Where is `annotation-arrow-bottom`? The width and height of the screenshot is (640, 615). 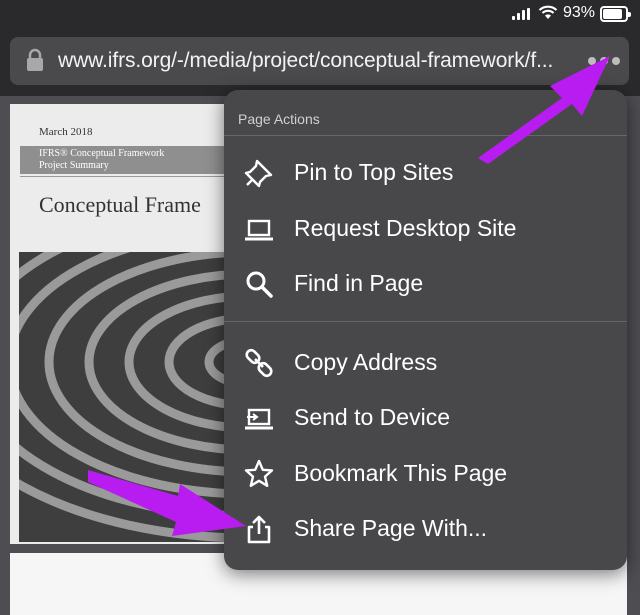
annotation-arrow-bottom is located at coordinates (167, 503).